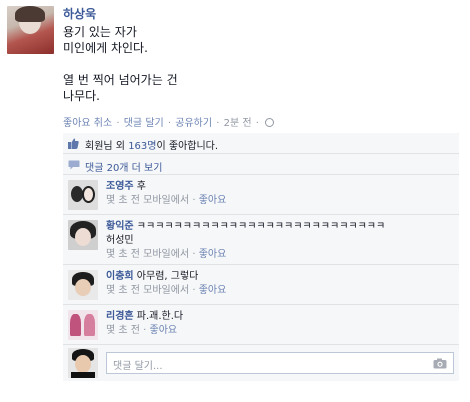 The height and width of the screenshot is (402, 470). I want to click on comment-item: 이충희 아무렴, 그렇다 몇 초 전 모바일에서 · 좋아요, so click(261, 285).